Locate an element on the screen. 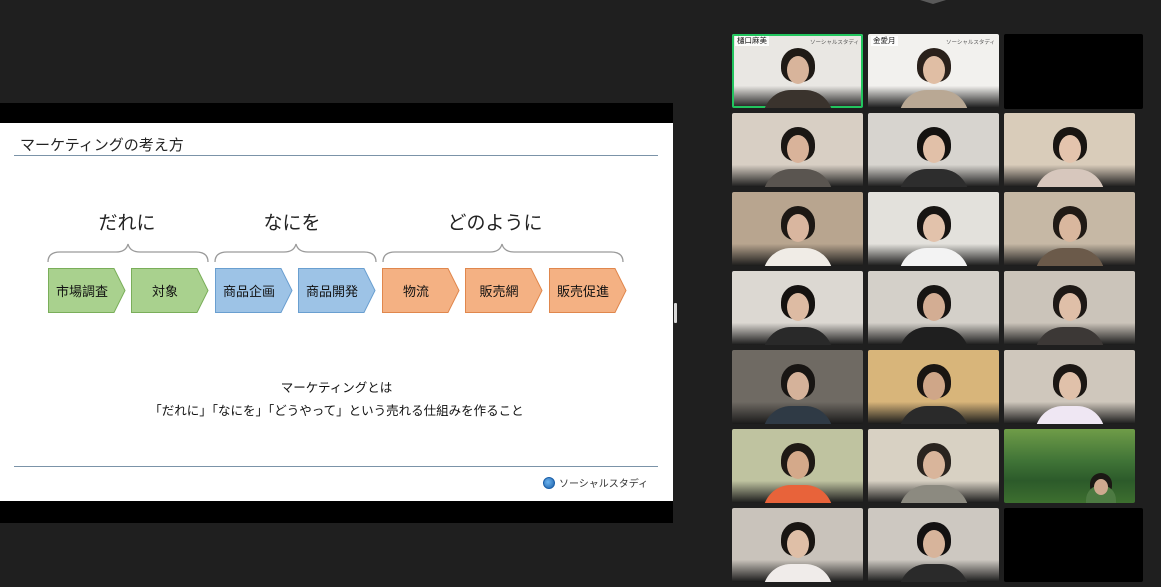 The height and width of the screenshot is (587, 1161). process-step-label: 商品企画 is located at coordinates (248, 292).